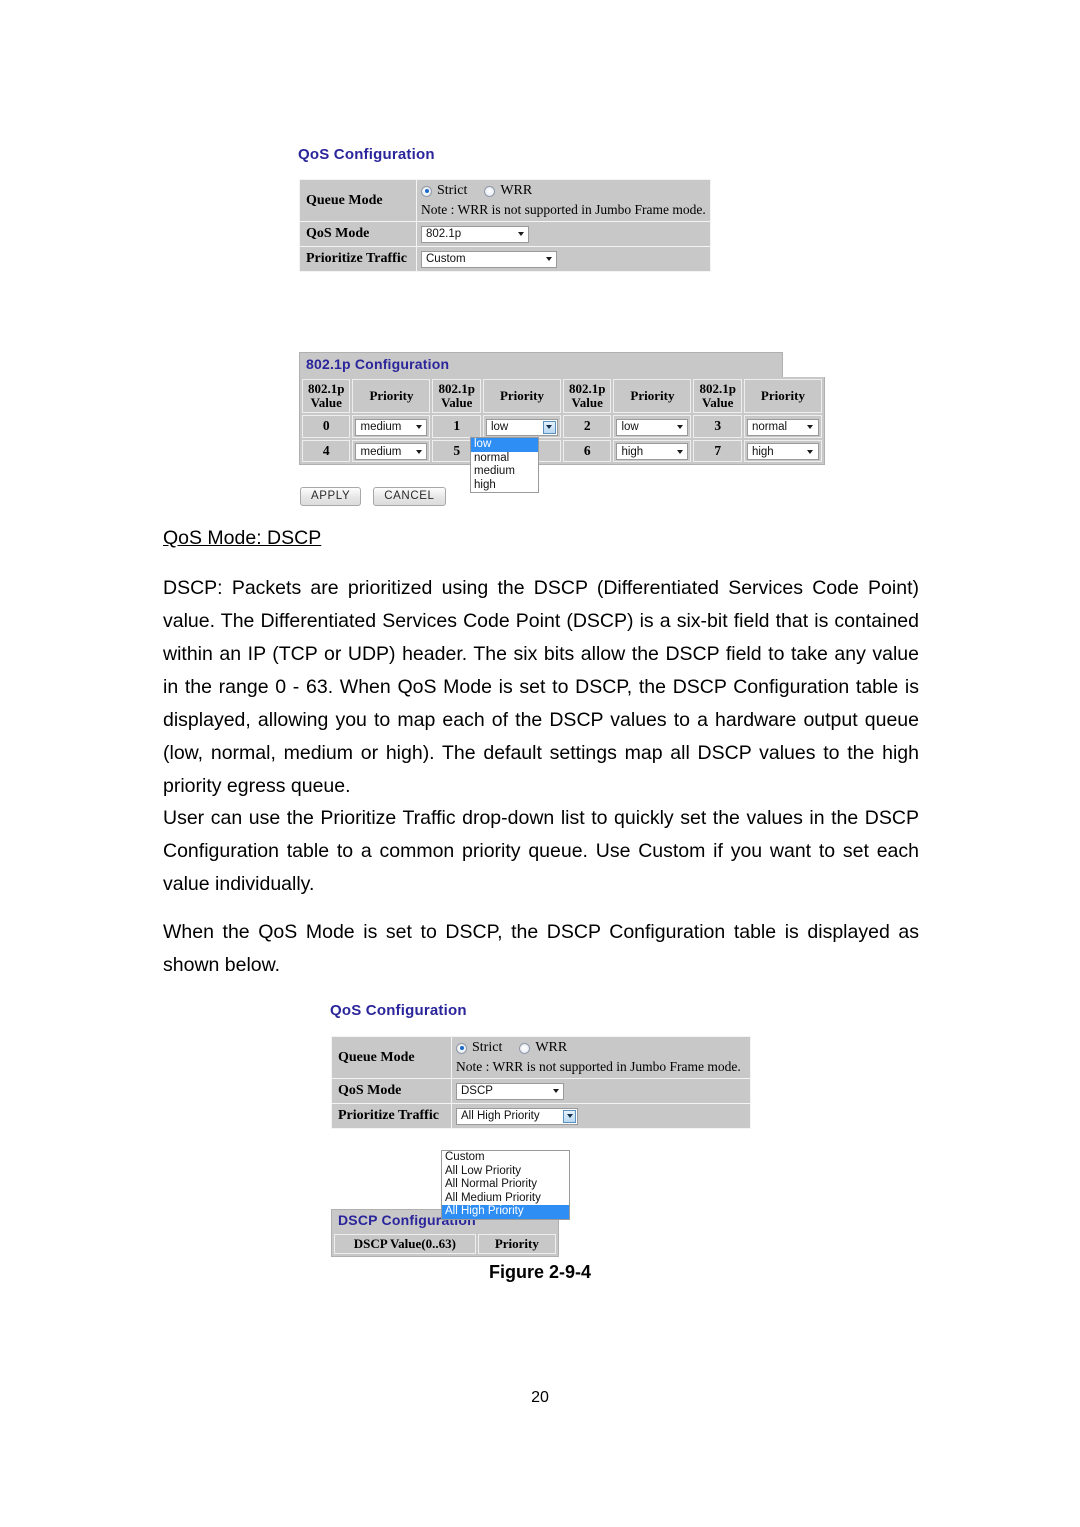 The width and height of the screenshot is (1080, 1527). I want to click on table-row: 4 medium 5 6 high 7 high, so click(562, 450).